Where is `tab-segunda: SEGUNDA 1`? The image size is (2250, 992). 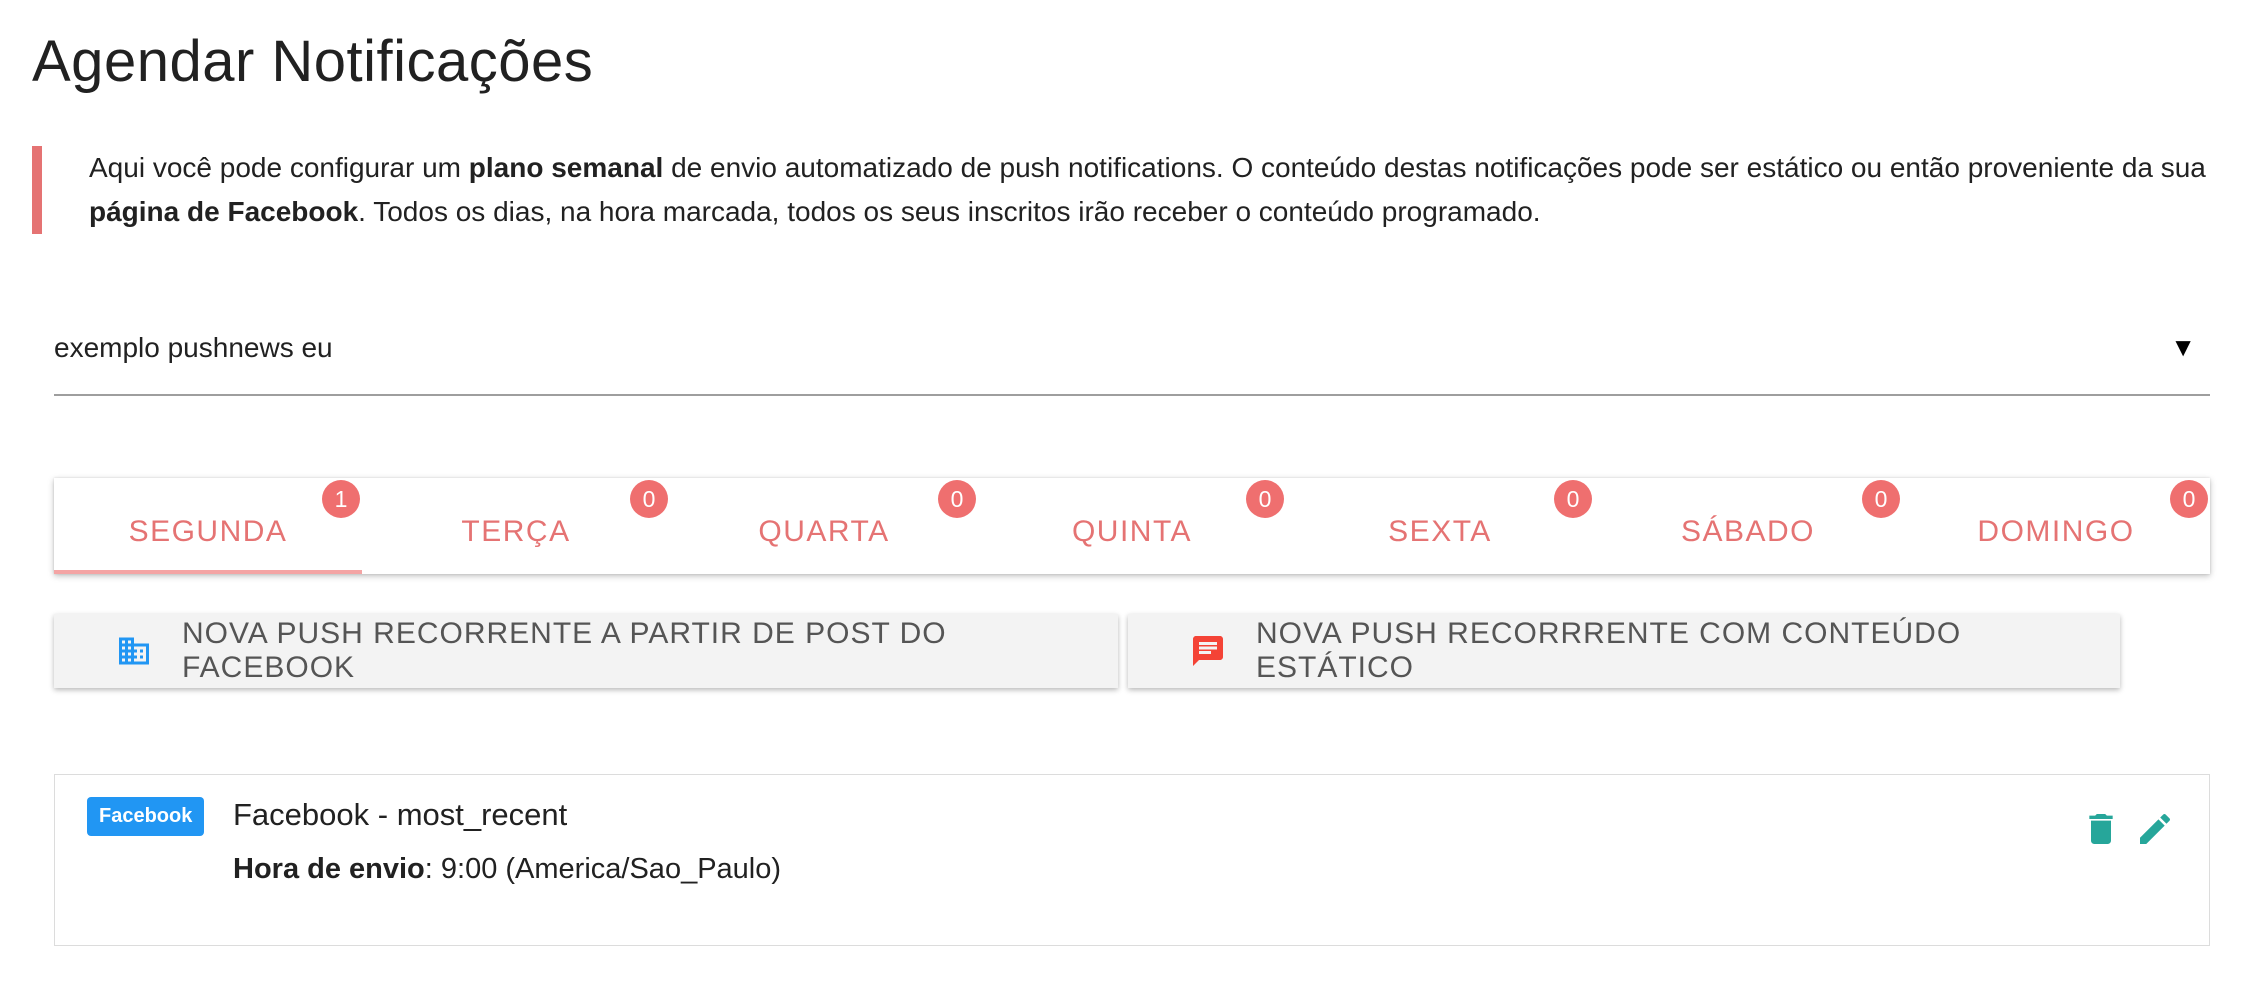
tab-segunda: SEGUNDA 1 is located at coordinates (208, 526).